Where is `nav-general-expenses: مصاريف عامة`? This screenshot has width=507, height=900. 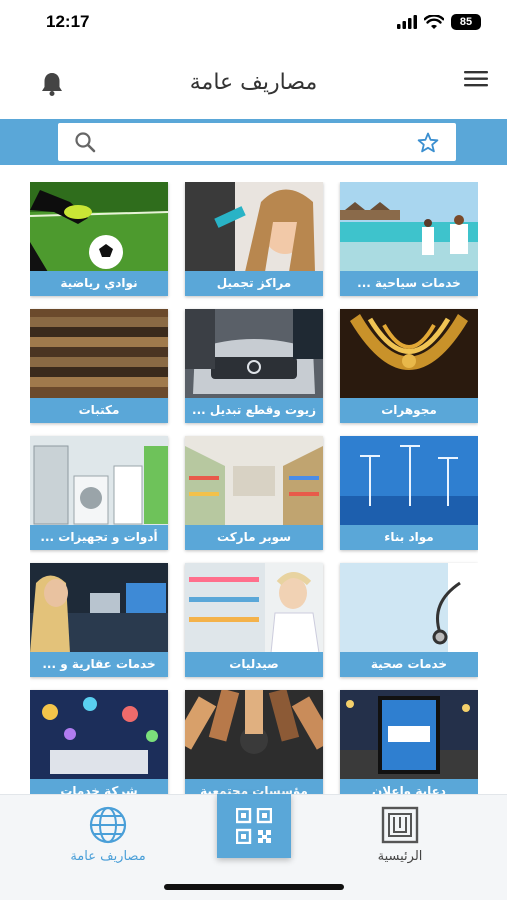
nav-general-expenses: مصاريف عامة is located at coordinates (108, 834).